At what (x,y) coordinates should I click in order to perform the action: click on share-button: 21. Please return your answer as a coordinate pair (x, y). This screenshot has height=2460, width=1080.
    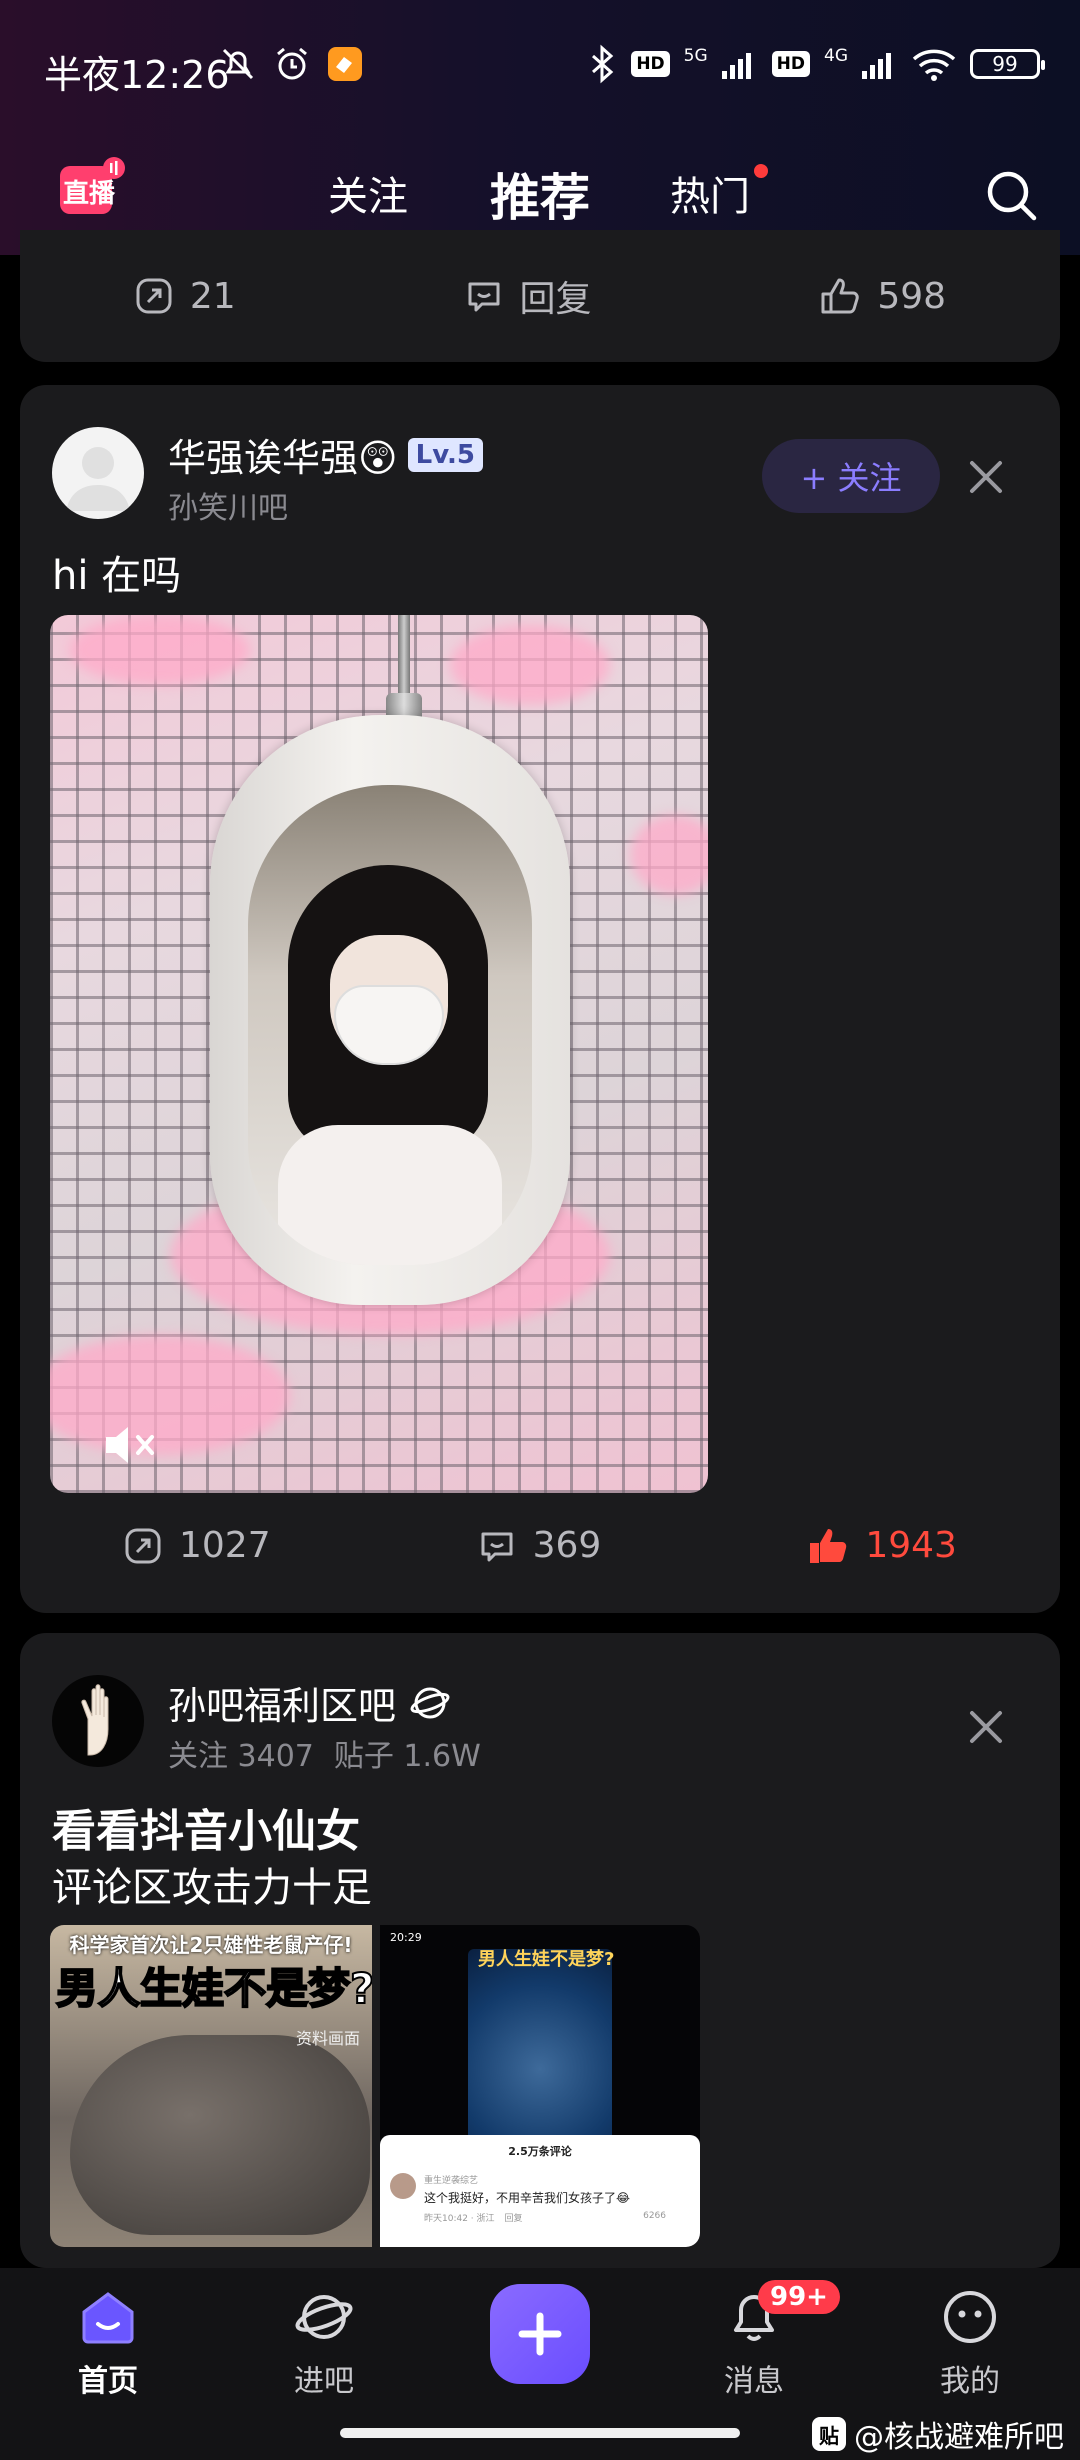
    Looking at the image, I should click on (185, 296).